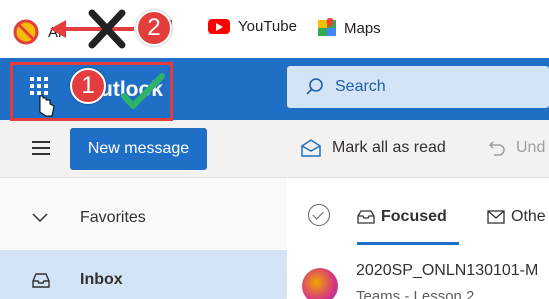  What do you see at coordinates (88, 86) in the screenshot?
I see `step-1-badge: 1` at bounding box center [88, 86].